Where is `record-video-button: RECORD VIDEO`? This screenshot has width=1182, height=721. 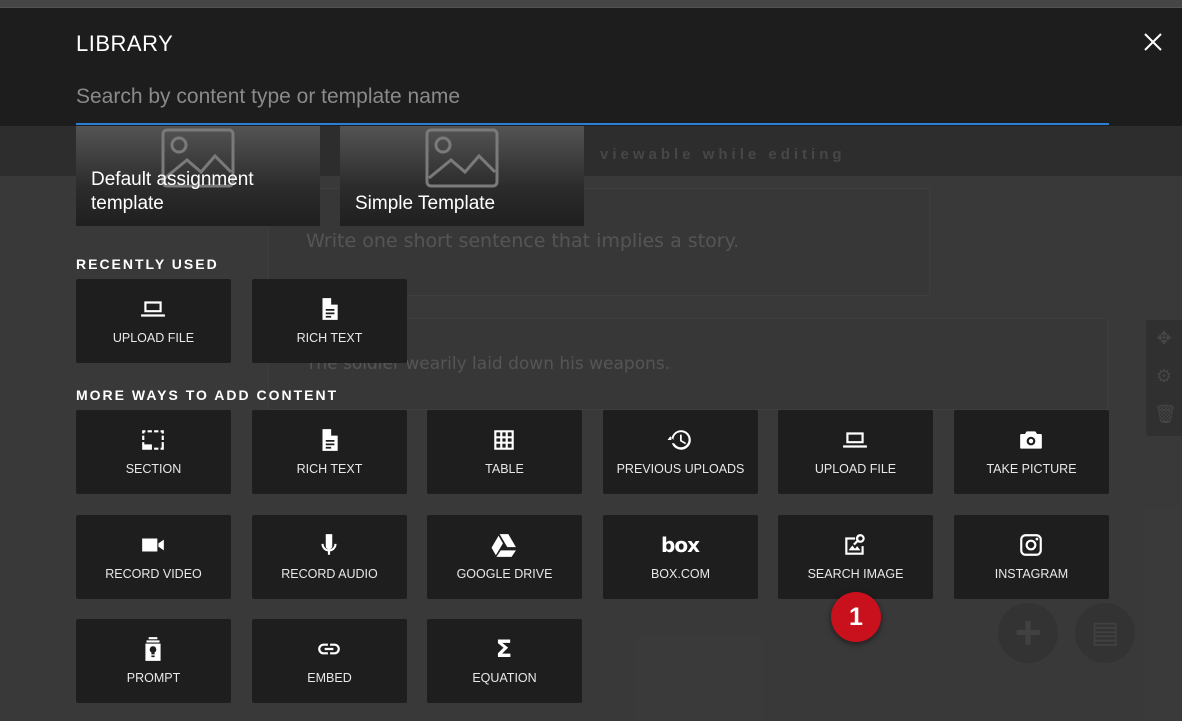
record-video-button: RECORD VIDEO is located at coordinates (153, 557).